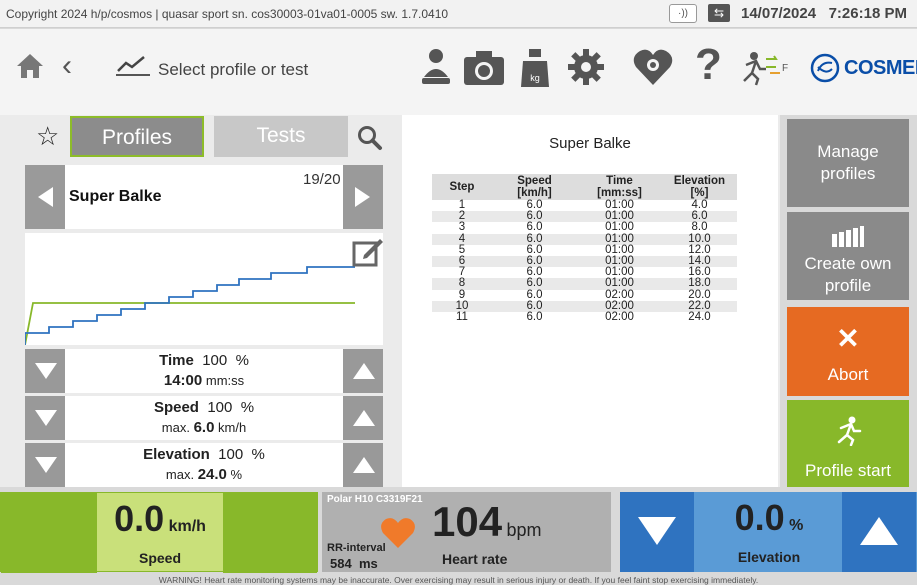  I want to click on table-header-cell: Step, so click(462, 187).